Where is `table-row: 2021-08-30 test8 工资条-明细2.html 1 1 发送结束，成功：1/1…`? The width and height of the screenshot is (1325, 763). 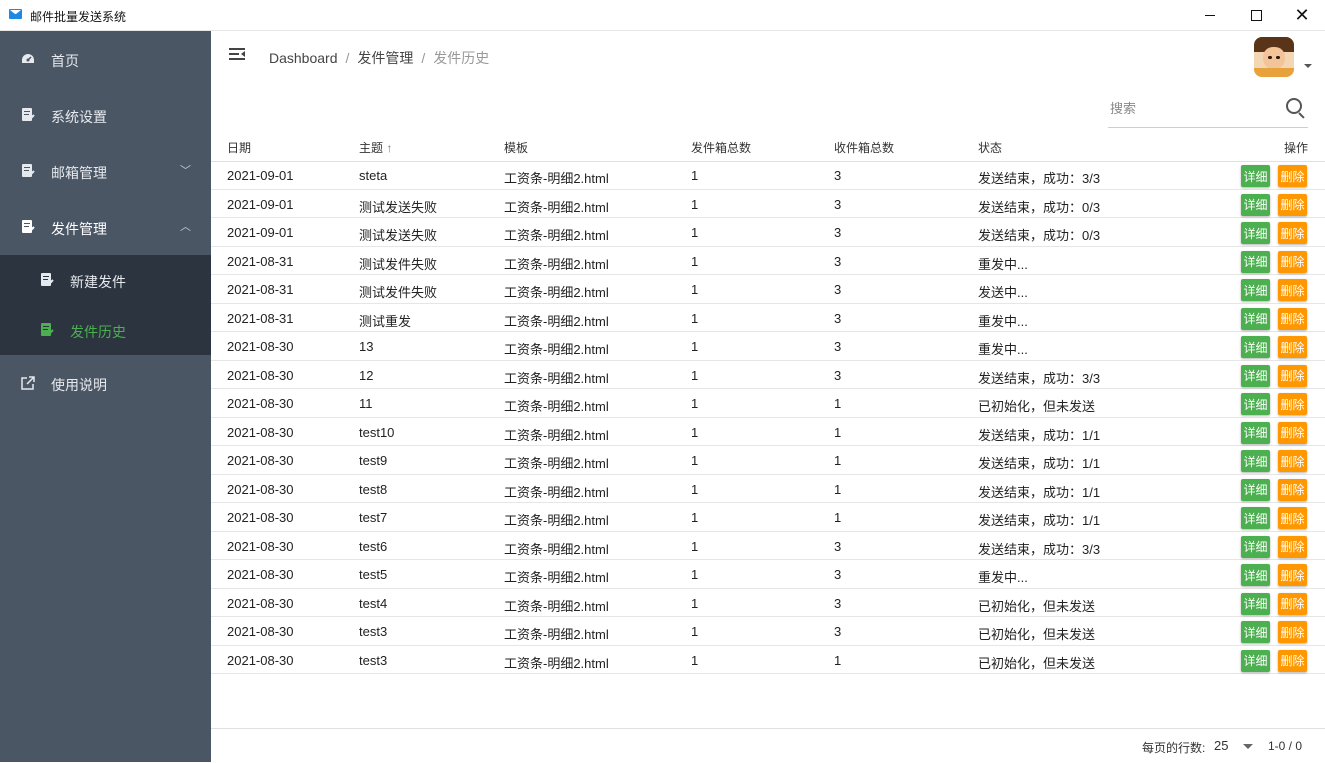
table-row: 2021-08-30 test8 工资条-明细2.html 1 1 发送结束，成功：1/1… is located at coordinates (768, 489).